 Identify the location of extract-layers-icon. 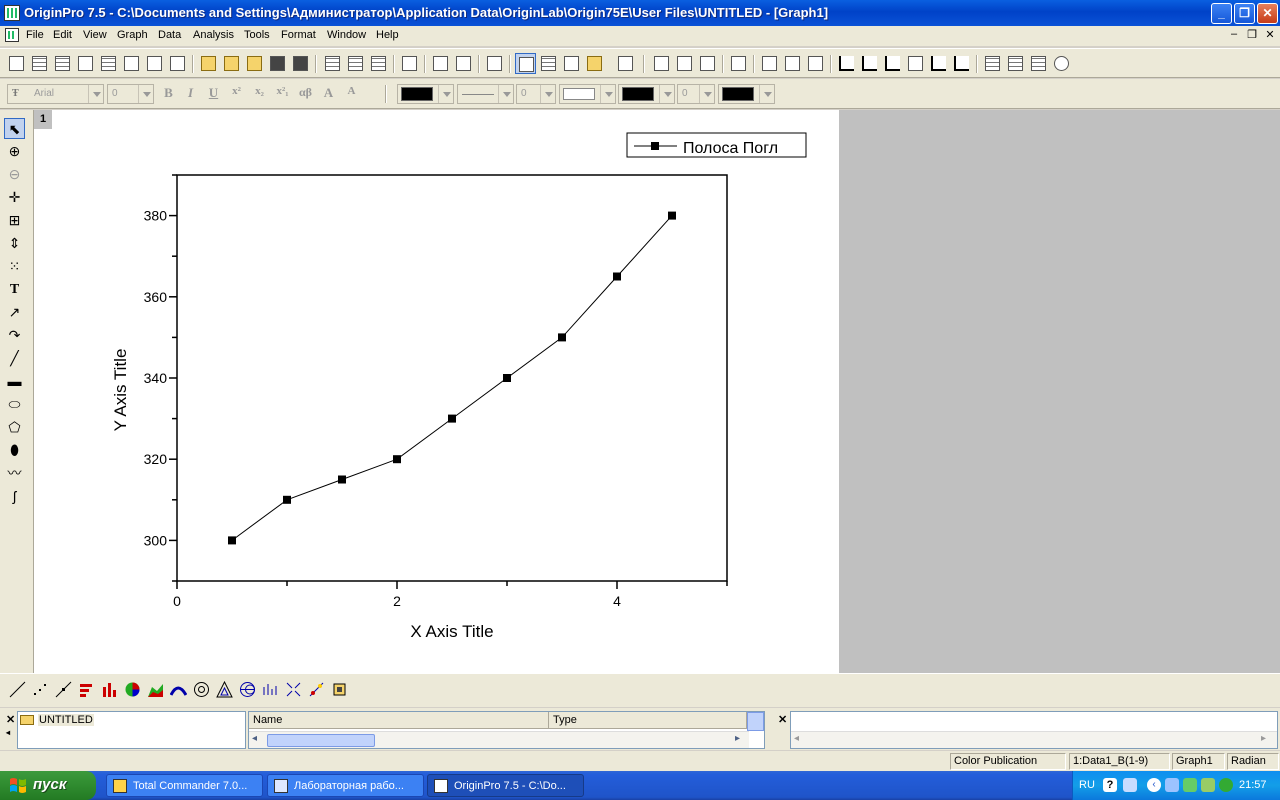
(1038, 63).